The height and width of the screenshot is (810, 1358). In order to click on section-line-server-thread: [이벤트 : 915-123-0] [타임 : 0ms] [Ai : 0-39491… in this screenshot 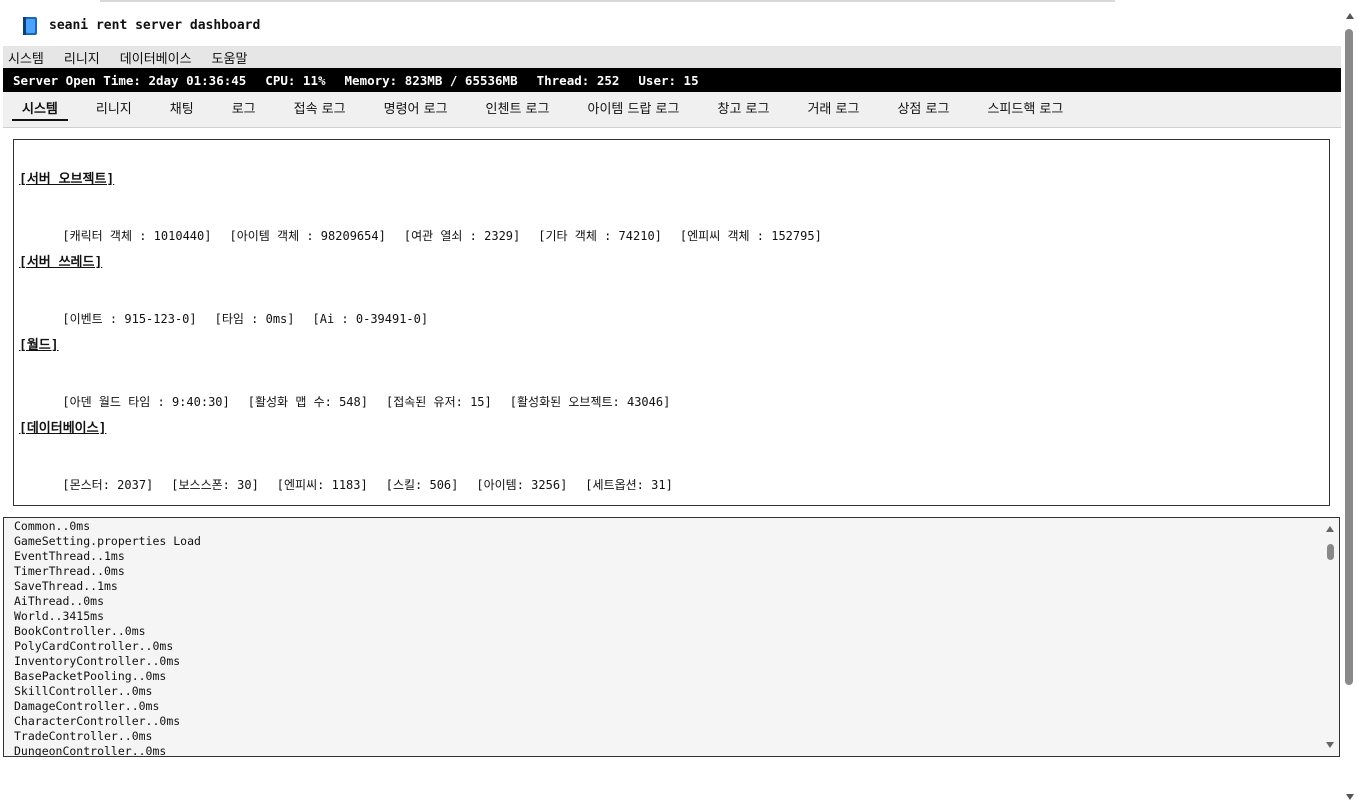, I will do `click(232, 318)`.